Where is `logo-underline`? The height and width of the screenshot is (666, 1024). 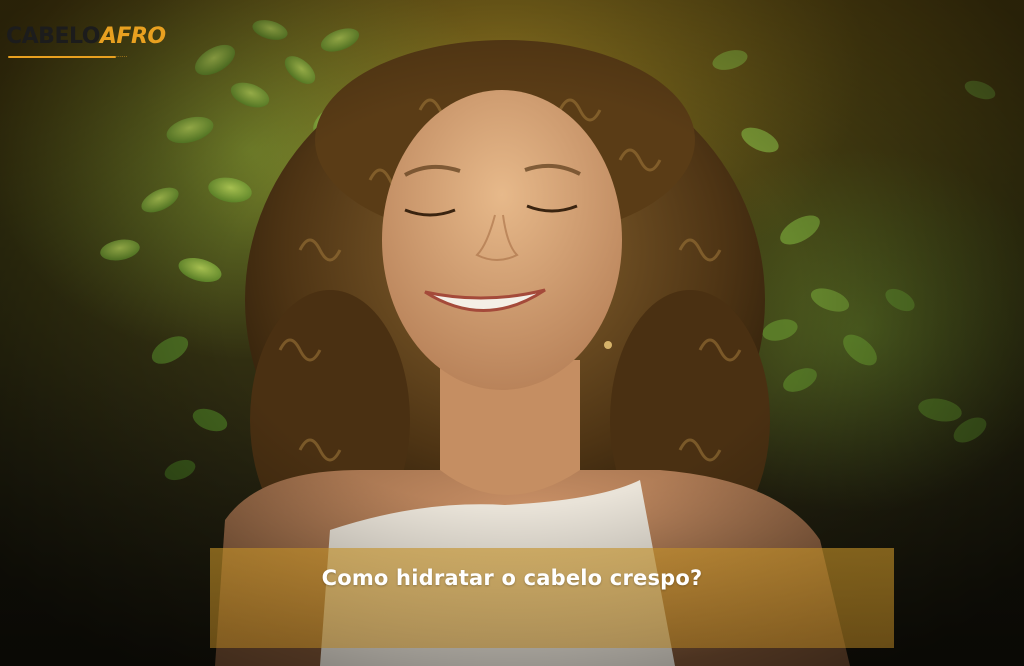 logo-underline is located at coordinates (62, 57).